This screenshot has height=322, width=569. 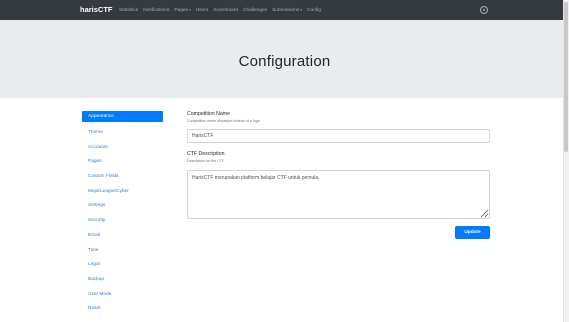 What do you see at coordinates (338, 136) in the screenshot?
I see `competition-name-input` at bounding box center [338, 136].